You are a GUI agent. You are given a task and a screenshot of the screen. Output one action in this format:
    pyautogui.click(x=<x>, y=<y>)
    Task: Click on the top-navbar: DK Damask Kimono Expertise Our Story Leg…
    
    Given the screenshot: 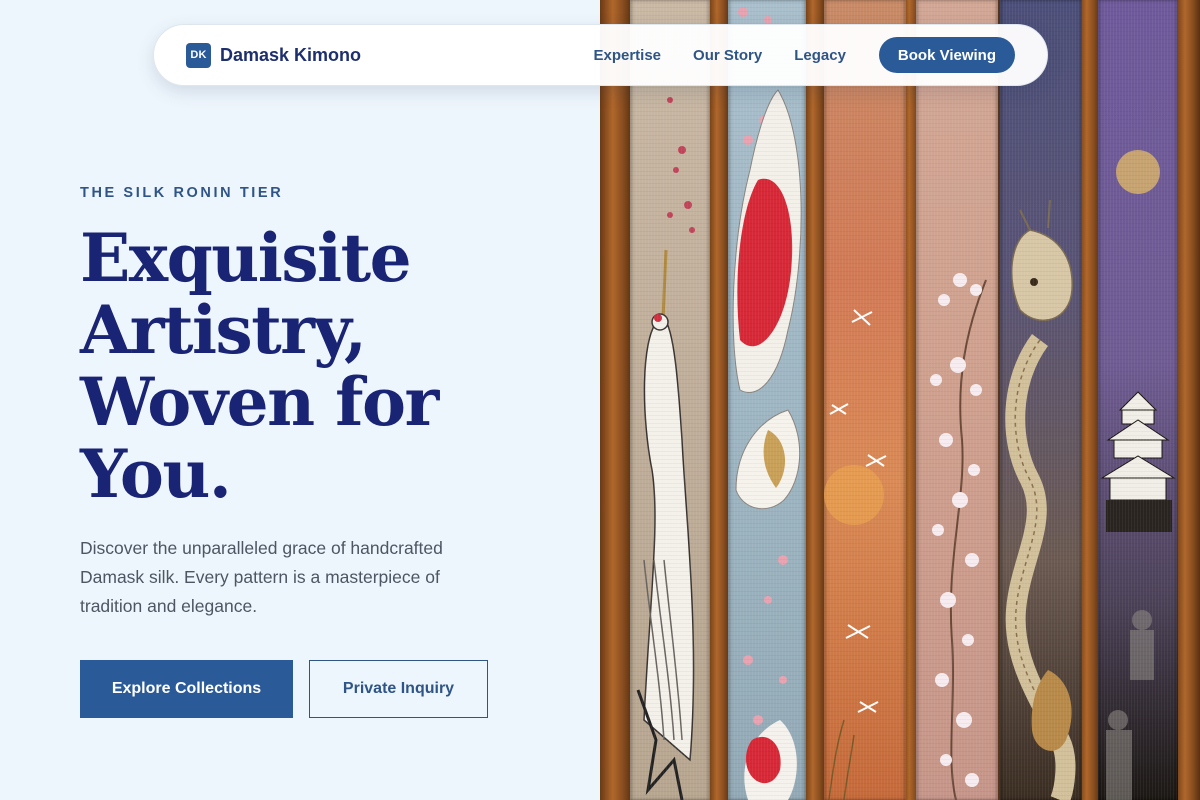 What is the action you would take?
    pyautogui.click(x=600, y=55)
    